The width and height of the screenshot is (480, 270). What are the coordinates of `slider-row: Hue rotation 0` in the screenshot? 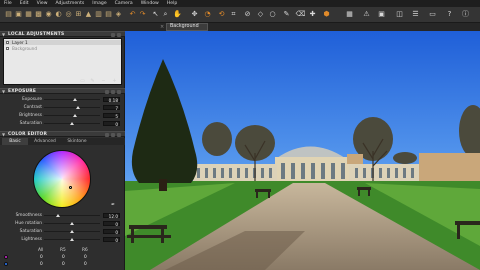 It's located at (62, 223).